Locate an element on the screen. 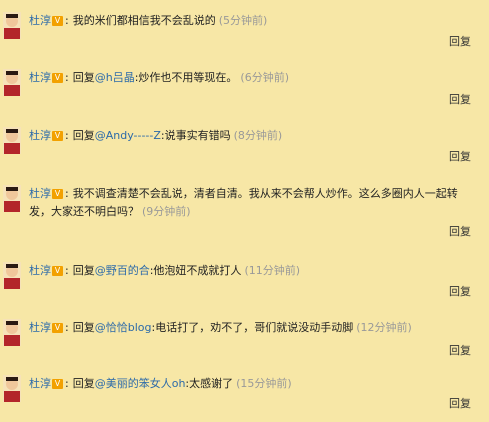  comment-text-line: 杜淳 V: 回复@恰恰blog:电话打了，劝不了，哥们就说没动手动脚 (12分钟前) is located at coordinates (249, 328).